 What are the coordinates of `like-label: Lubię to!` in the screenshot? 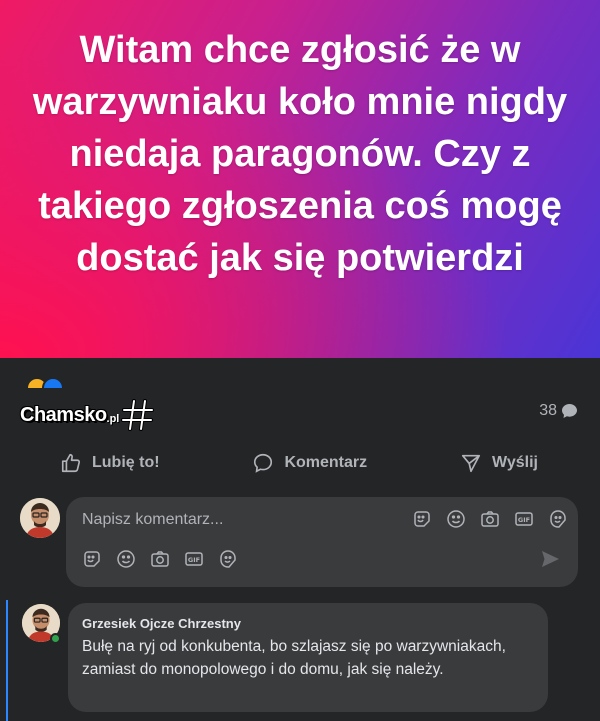 It's located at (126, 462).